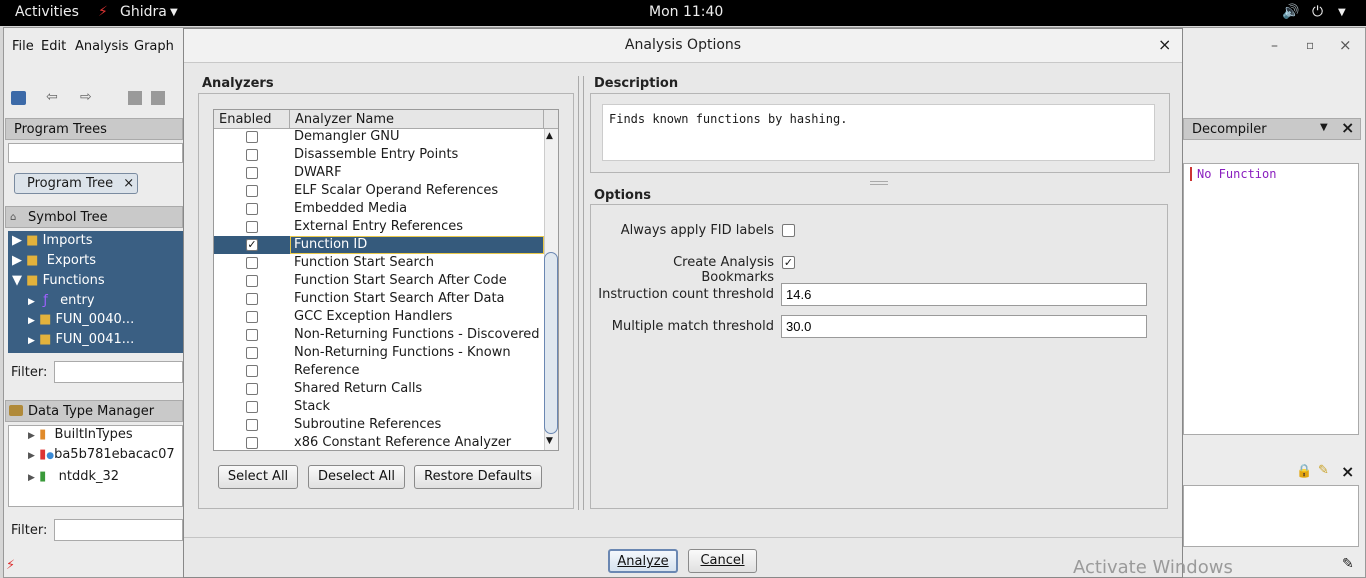  I want to click on analyzer-row: x86 Constant Reference Analyzer, so click(379, 442).